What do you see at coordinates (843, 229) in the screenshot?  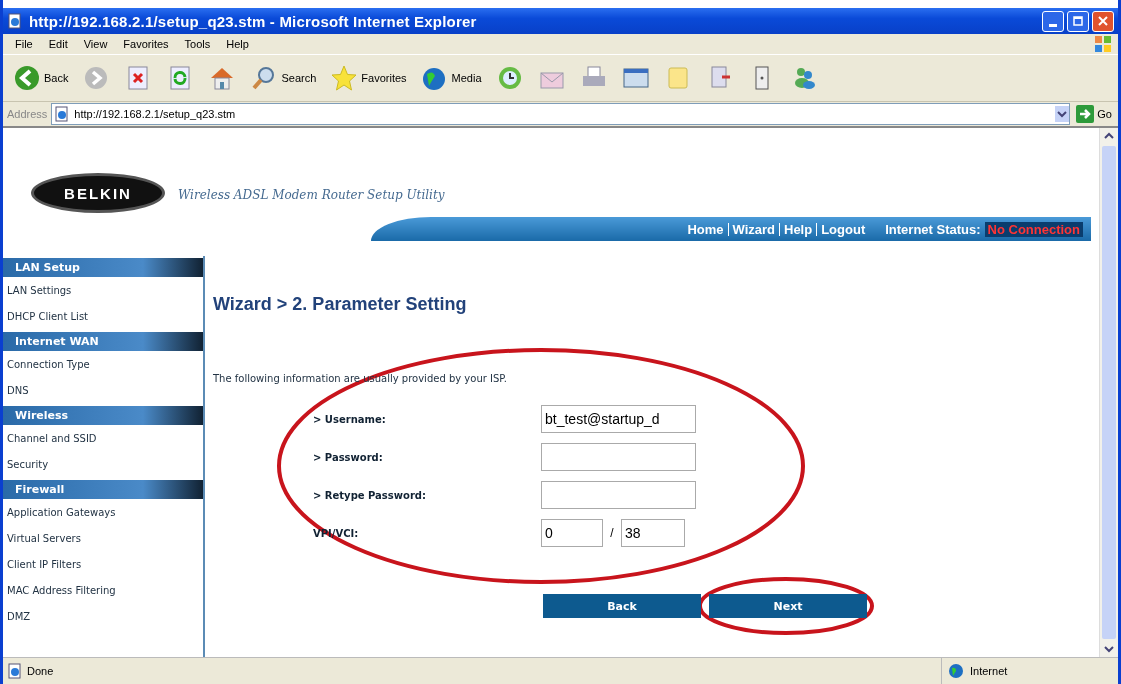 I see `nav-link: Logout` at bounding box center [843, 229].